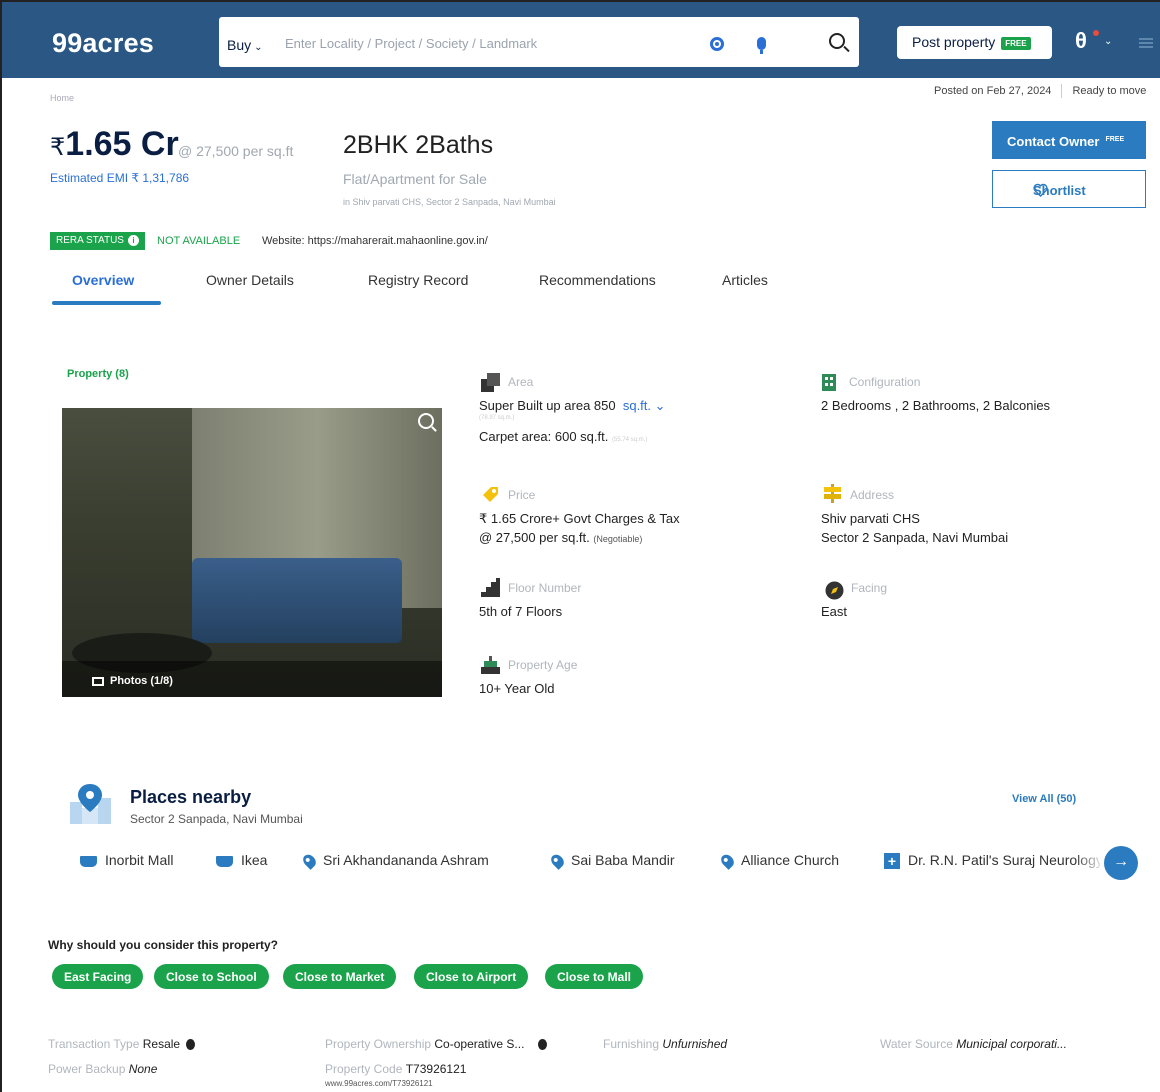 The width and height of the screenshot is (1160, 1092). What do you see at coordinates (139, 860) in the screenshot?
I see `place-name: Inorbit Mall` at bounding box center [139, 860].